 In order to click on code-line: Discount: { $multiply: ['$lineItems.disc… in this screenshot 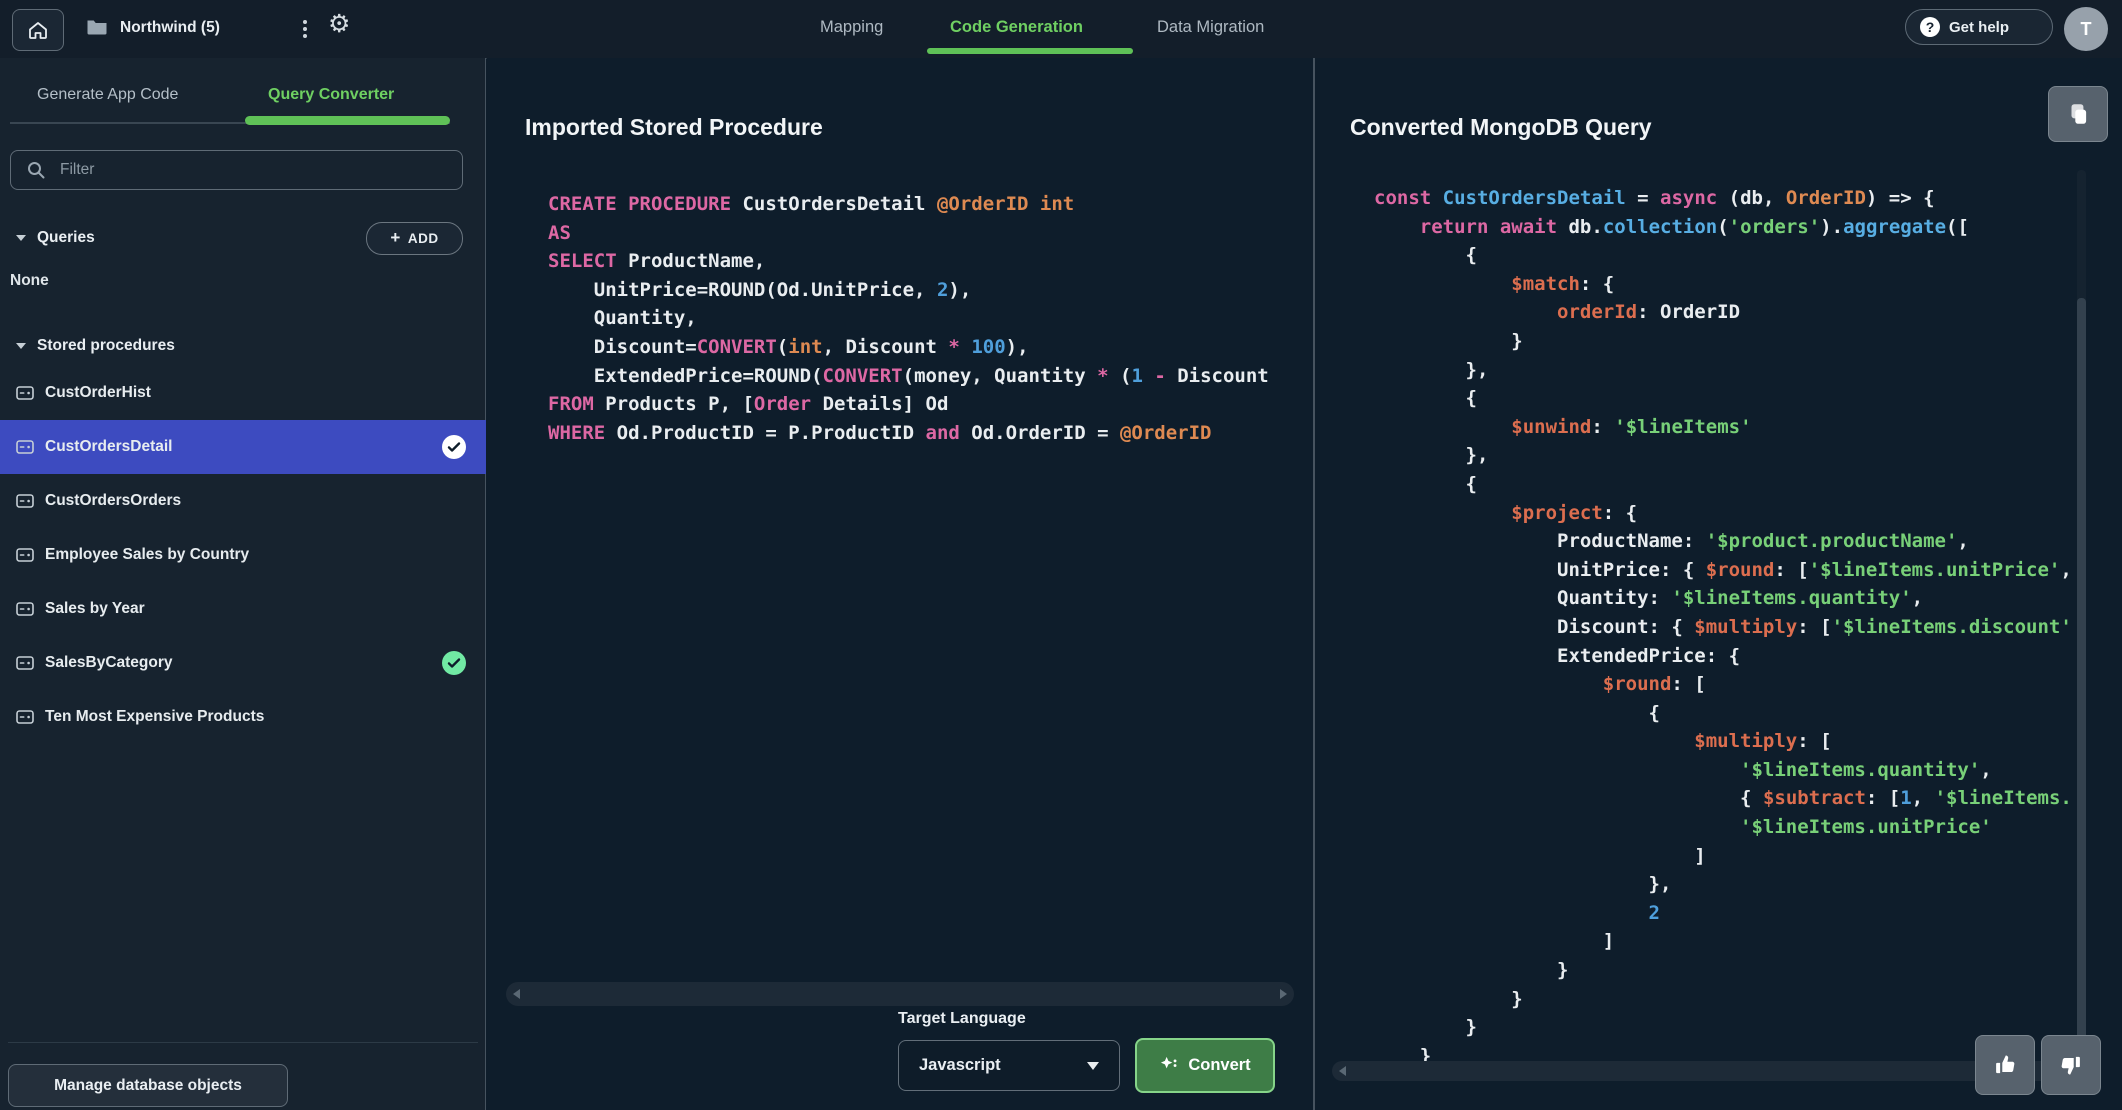, I will do `click(1723, 626)`.